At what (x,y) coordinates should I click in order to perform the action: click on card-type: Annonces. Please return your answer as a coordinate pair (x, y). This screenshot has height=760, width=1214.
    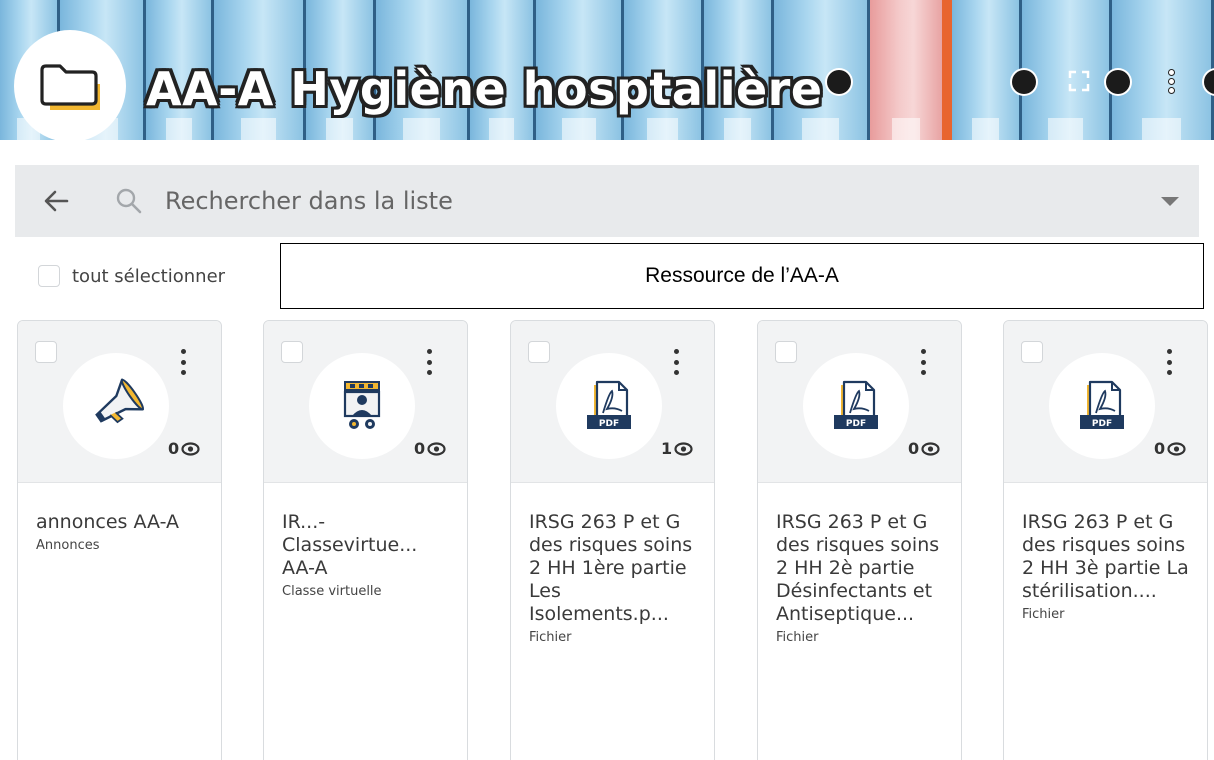
    Looking at the image, I should click on (68, 545).